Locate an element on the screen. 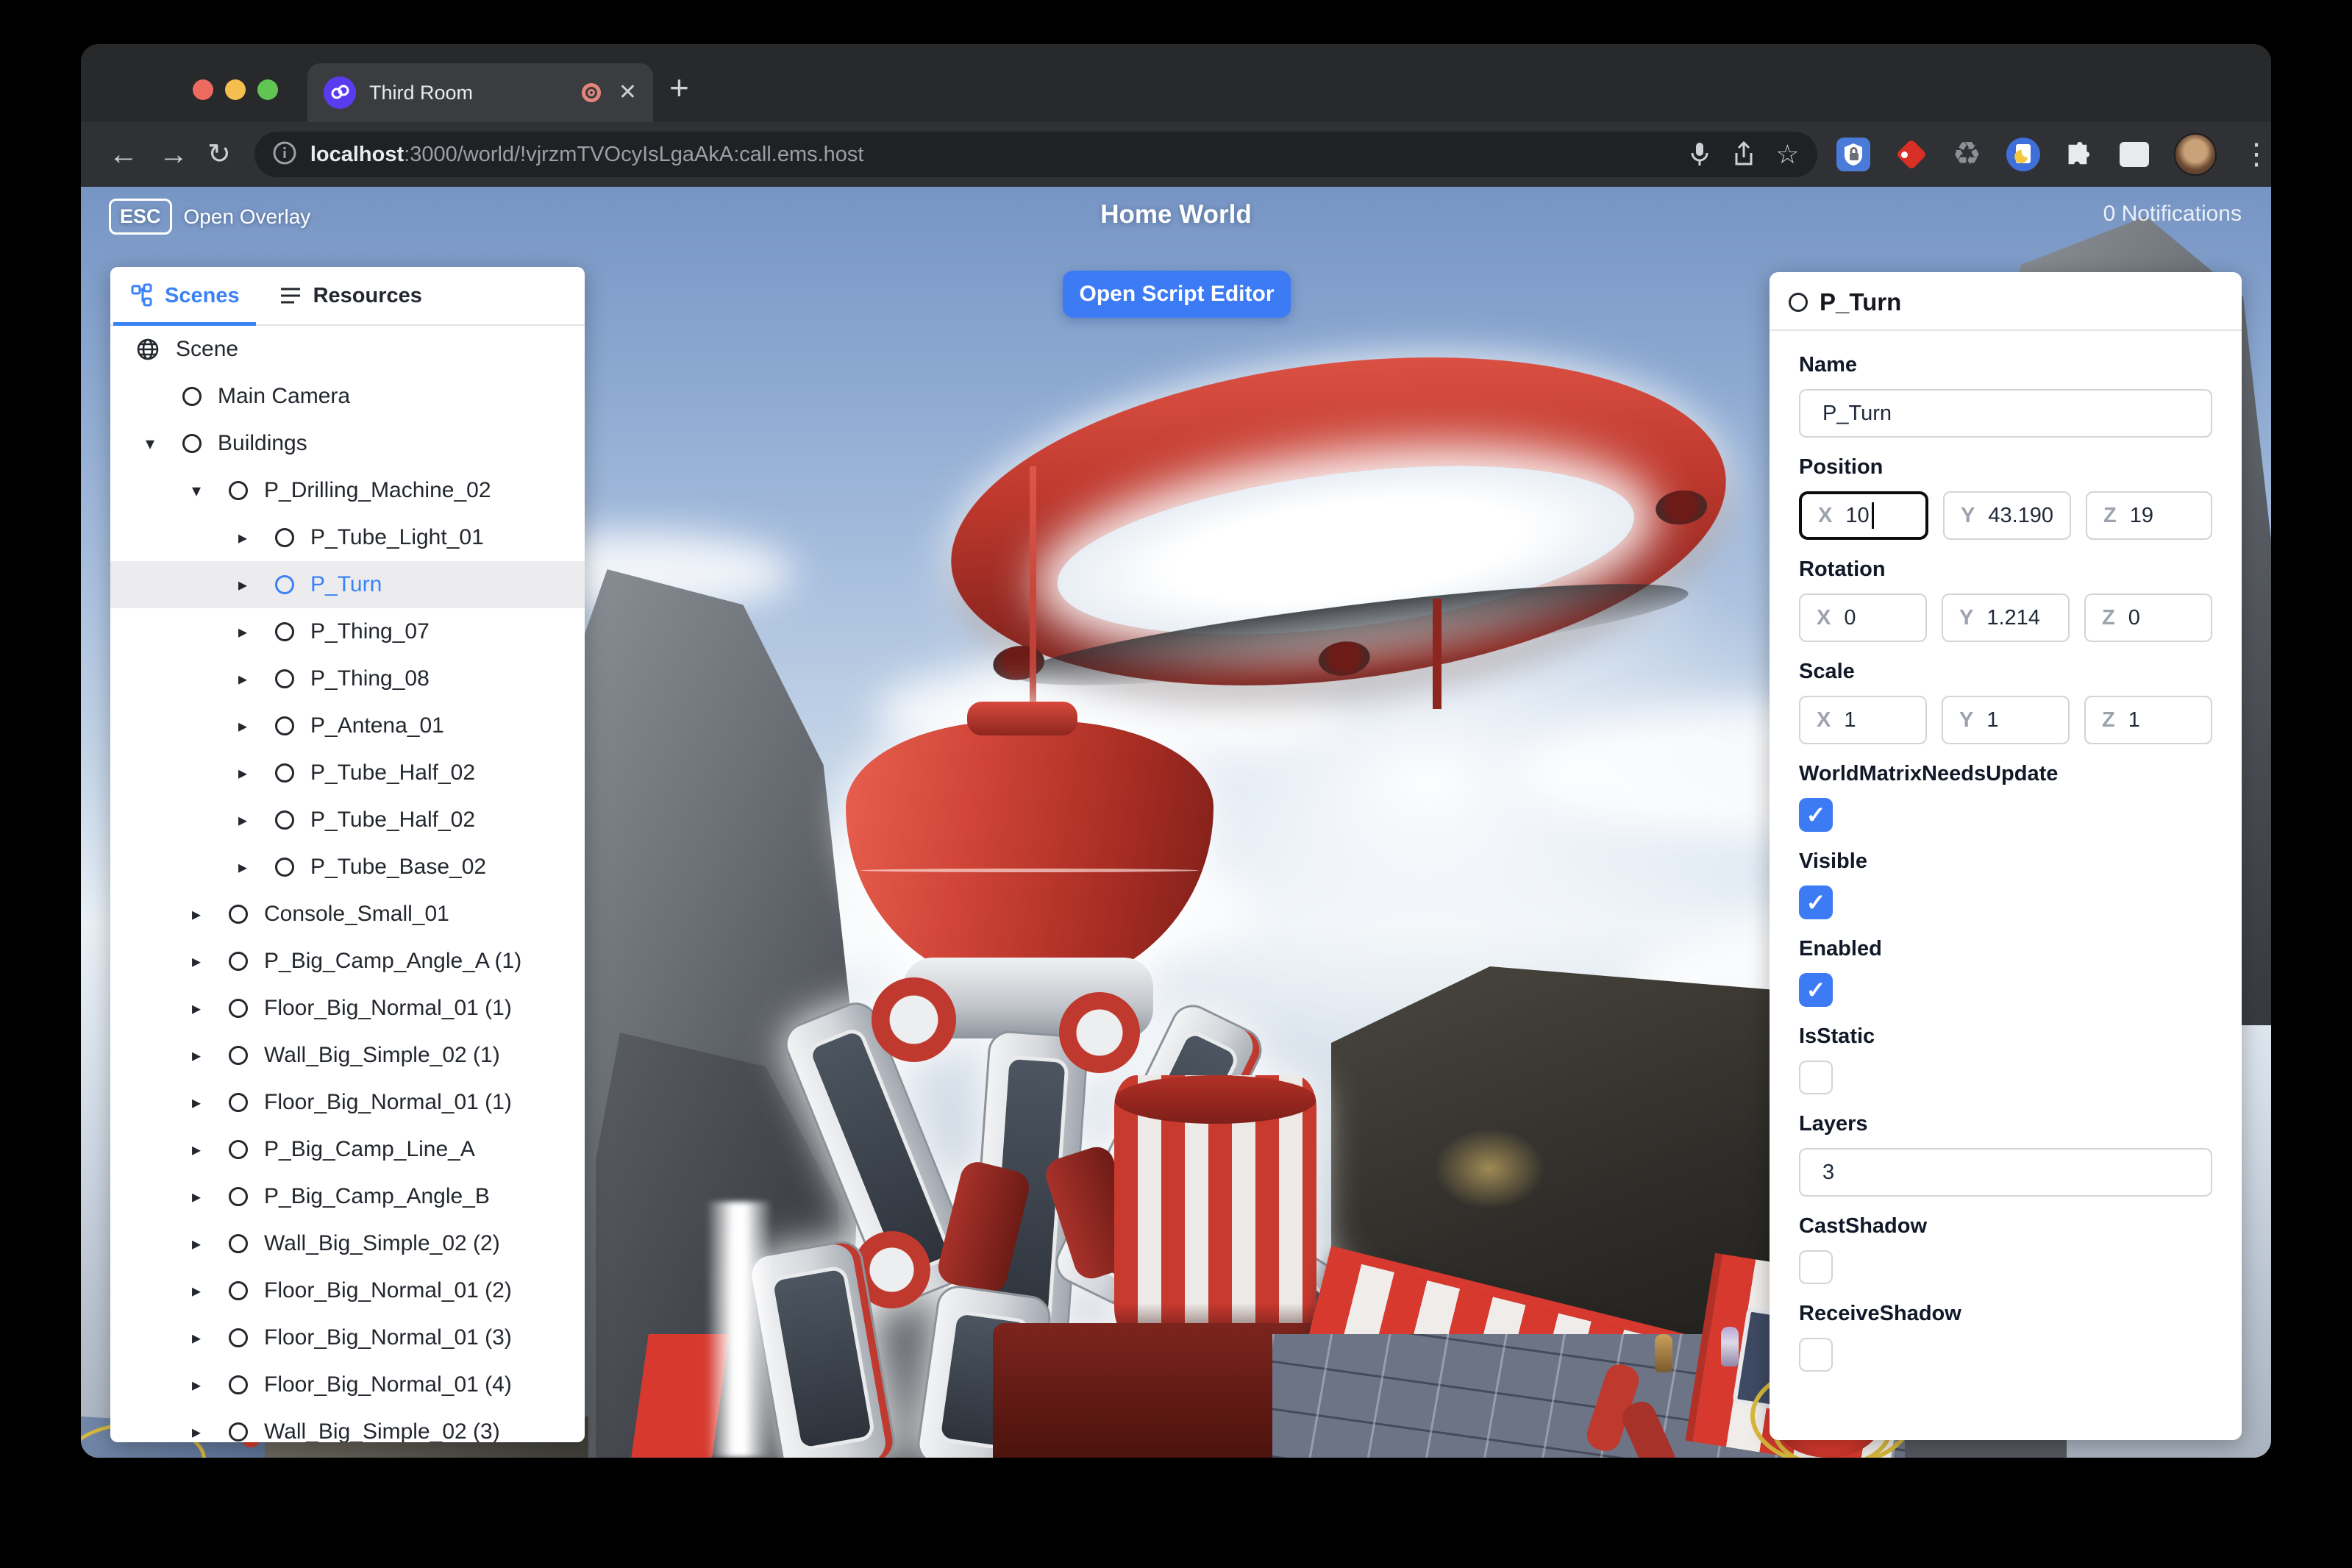 Image resolution: width=2352 pixels, height=1568 pixels. notifications-label: 0 Notifications is located at coordinates (2172, 214).